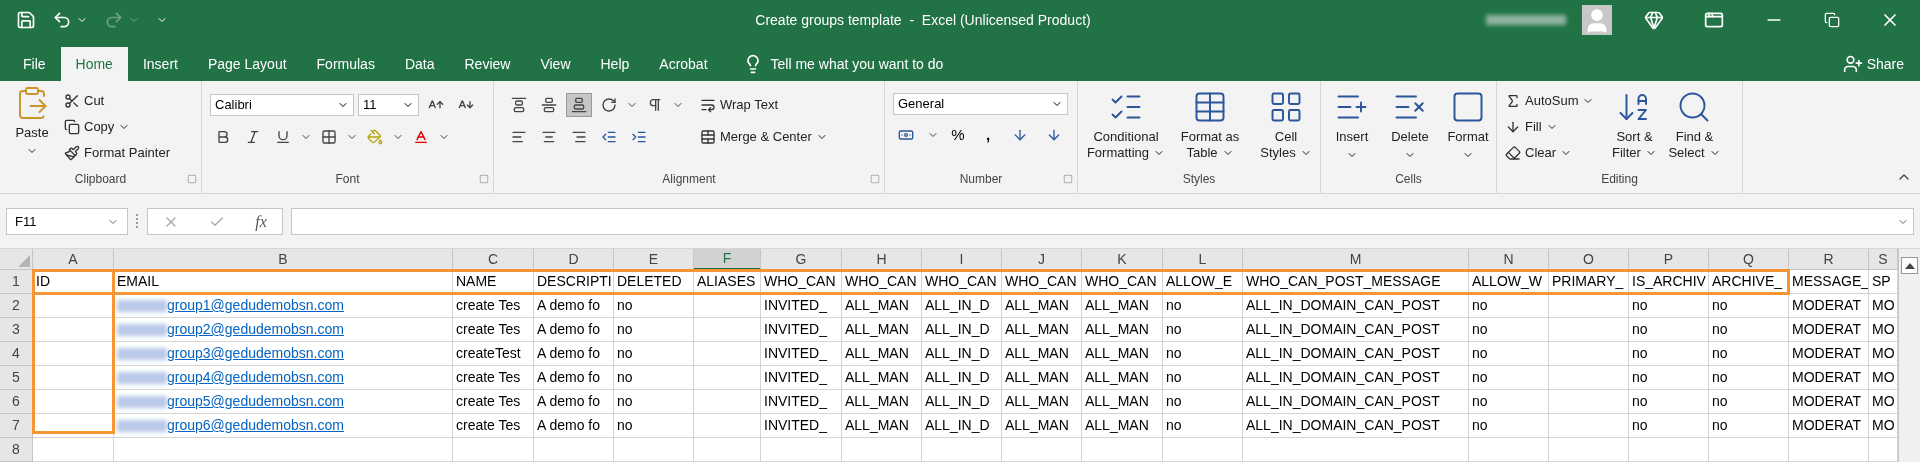 This screenshot has height=462, width=1920. Describe the element at coordinates (1203, 259) in the screenshot. I see `column-header: L` at that location.